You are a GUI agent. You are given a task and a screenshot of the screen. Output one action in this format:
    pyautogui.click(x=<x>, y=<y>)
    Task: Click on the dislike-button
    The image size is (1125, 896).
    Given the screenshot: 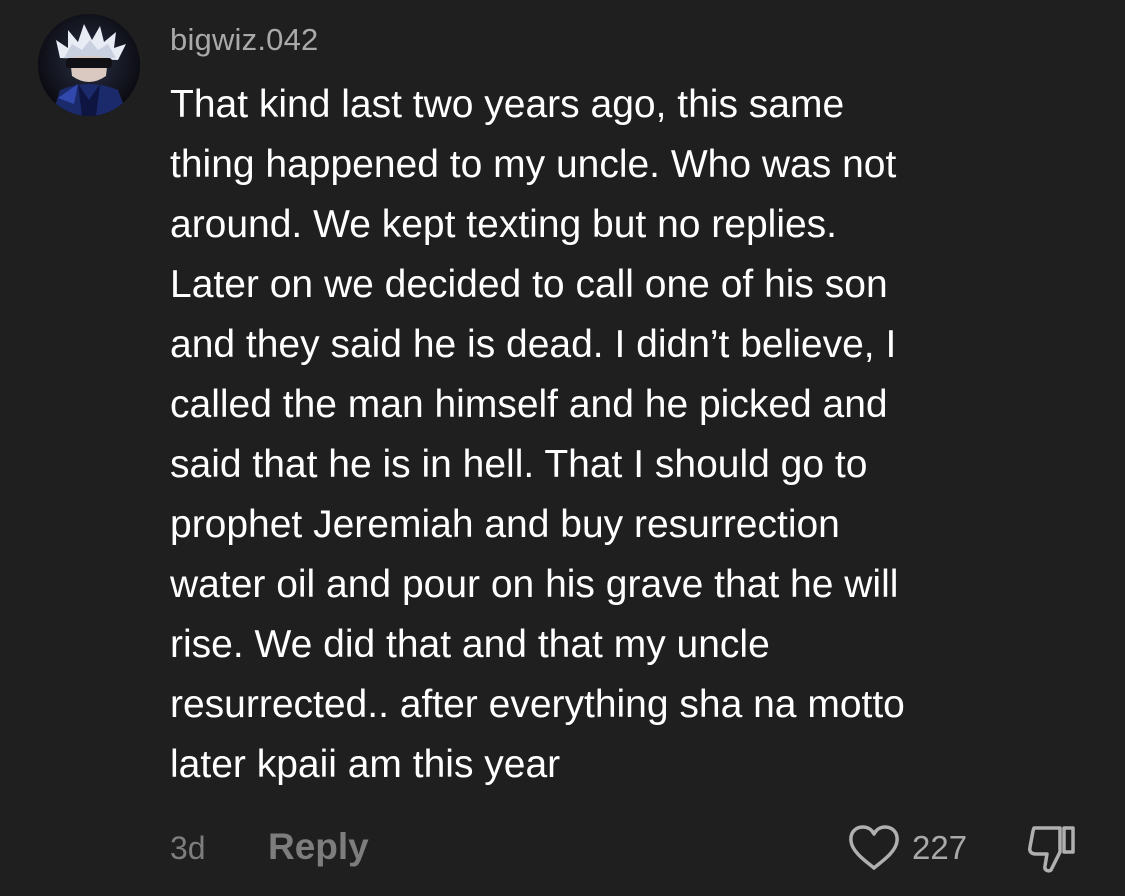 What is the action you would take?
    pyautogui.click(x=1052, y=849)
    